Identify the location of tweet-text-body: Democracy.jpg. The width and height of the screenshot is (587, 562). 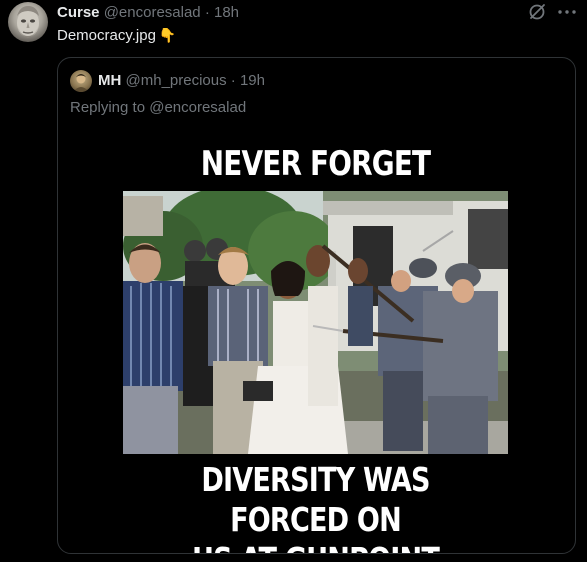
(106, 35).